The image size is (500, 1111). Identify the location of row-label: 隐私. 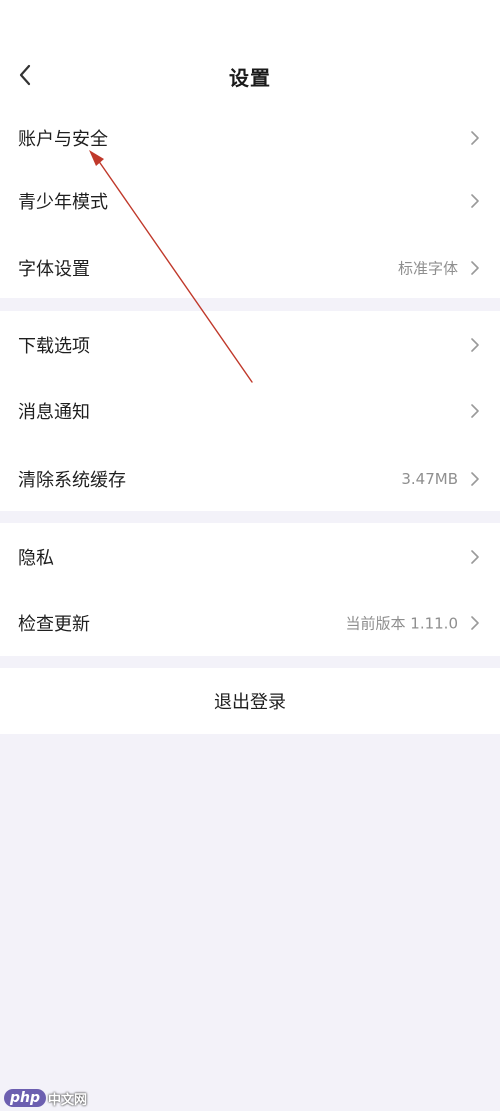
(36, 558).